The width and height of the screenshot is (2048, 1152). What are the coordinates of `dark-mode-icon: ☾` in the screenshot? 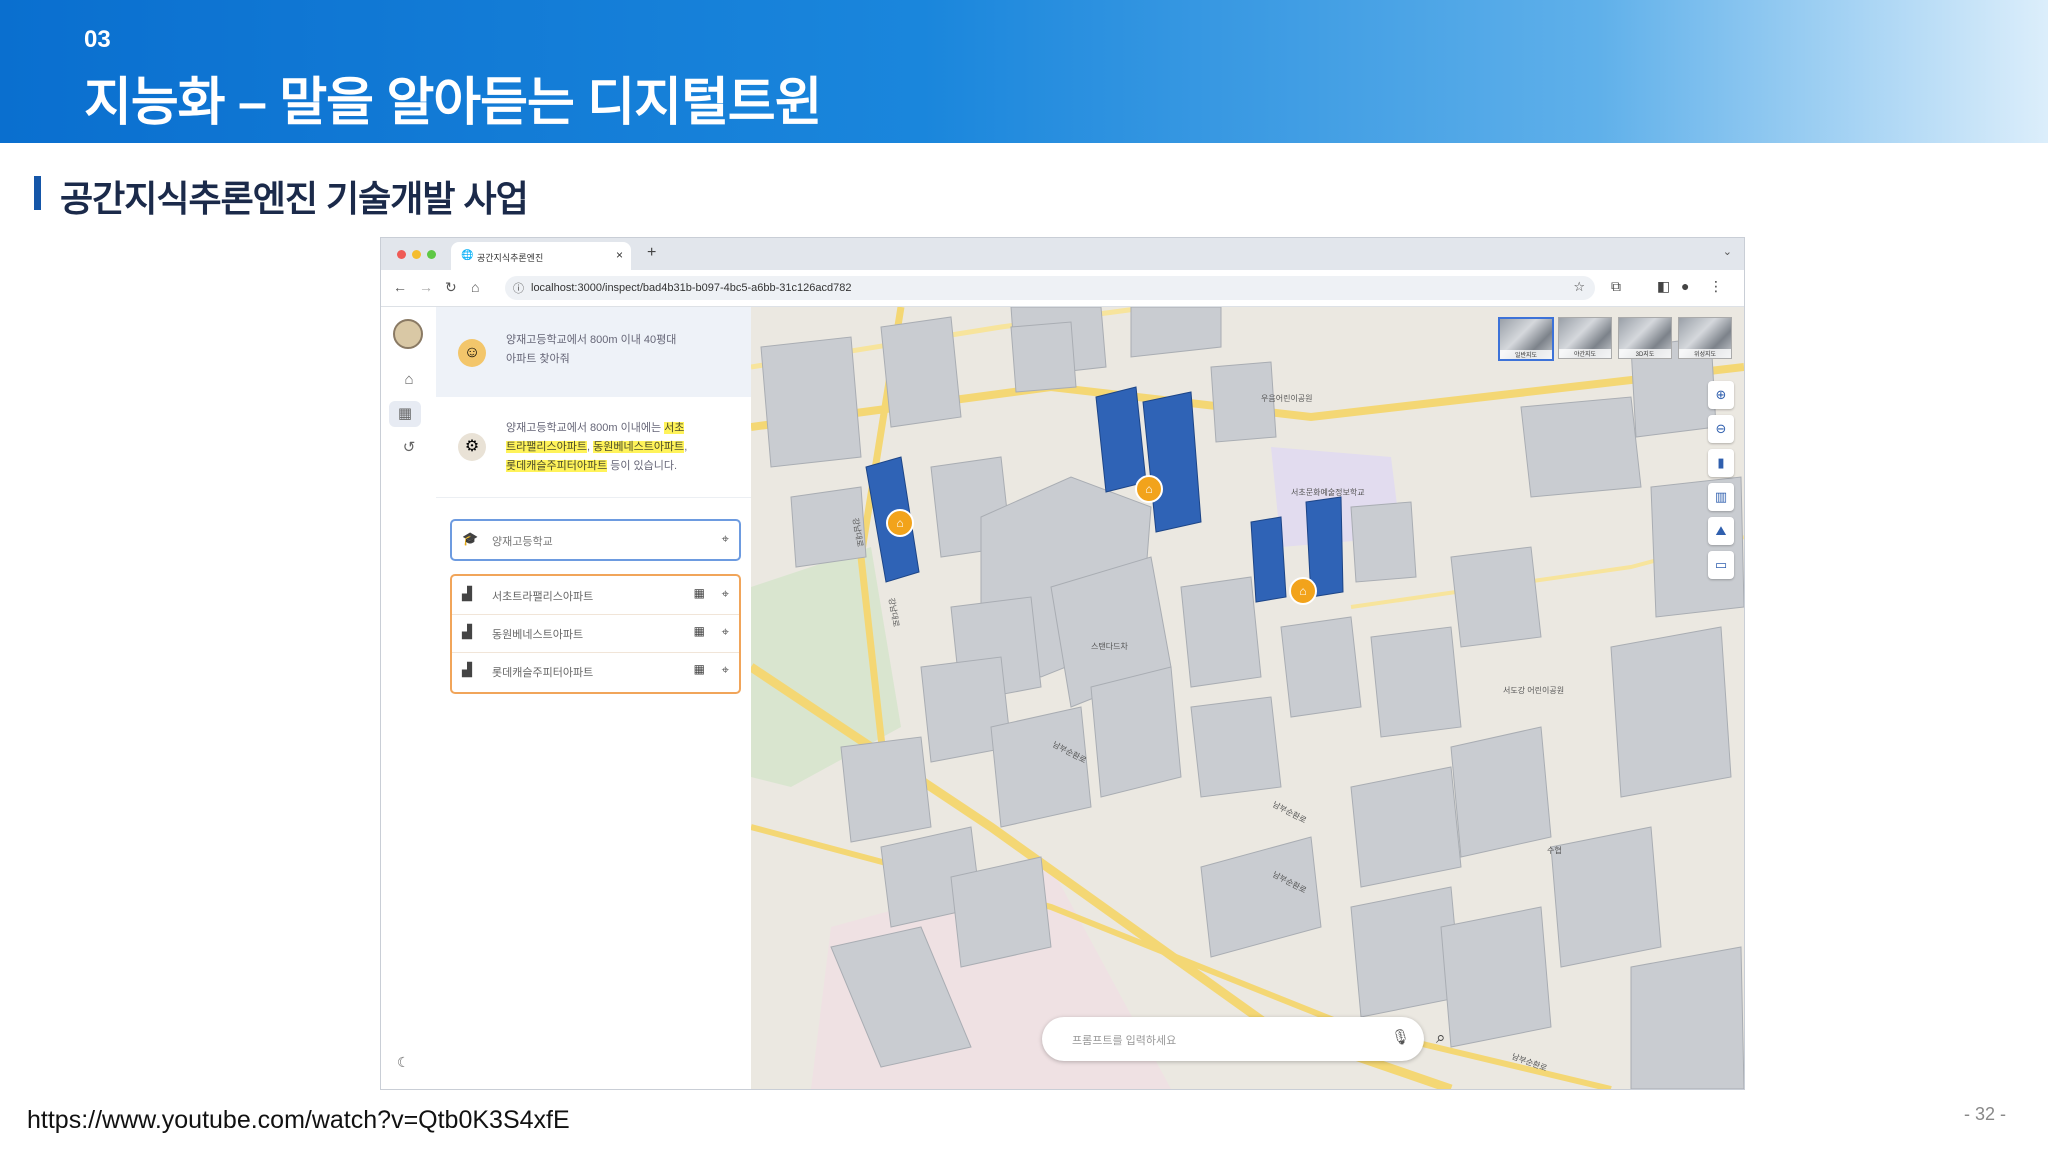 It's located at (403, 1062).